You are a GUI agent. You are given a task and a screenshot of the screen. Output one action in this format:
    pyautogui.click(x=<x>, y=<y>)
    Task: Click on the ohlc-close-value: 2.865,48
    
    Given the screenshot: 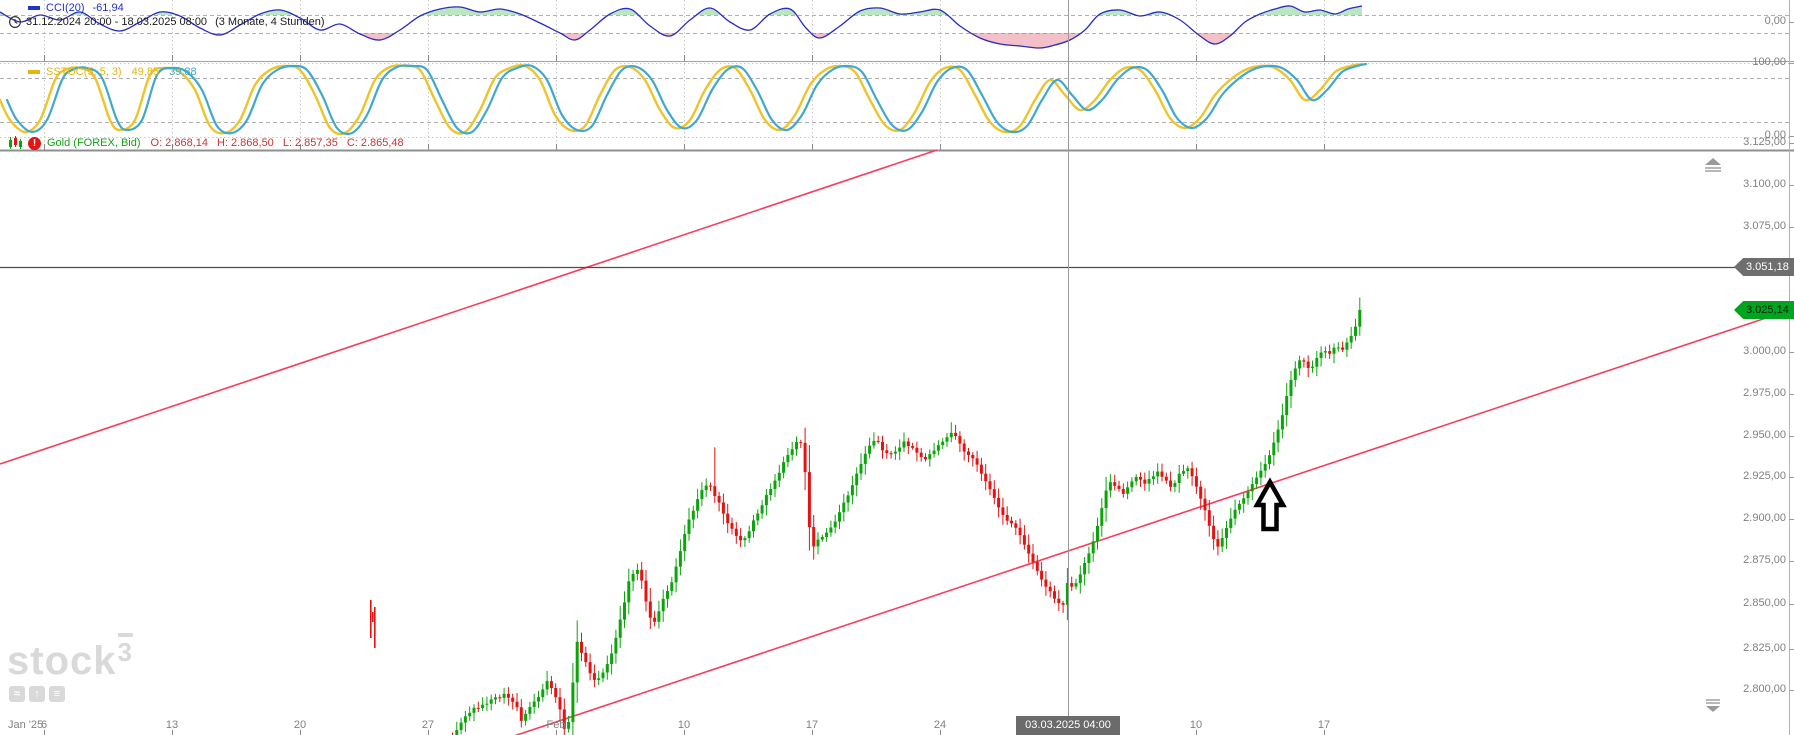 What is the action you would take?
    pyautogui.click(x=382, y=143)
    